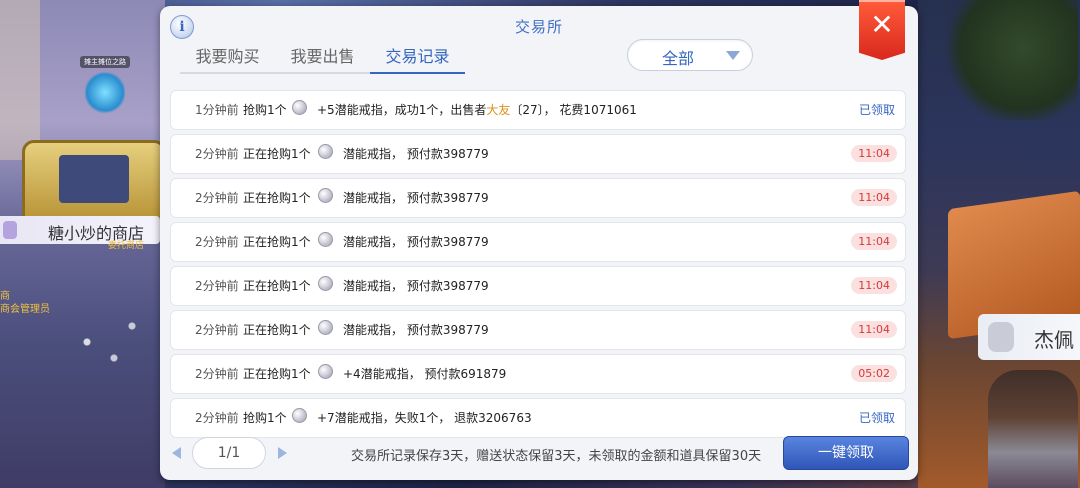  What do you see at coordinates (573, 110) in the screenshot?
I see `detail-suffix: 〔27〕， 花费1071061` at bounding box center [573, 110].